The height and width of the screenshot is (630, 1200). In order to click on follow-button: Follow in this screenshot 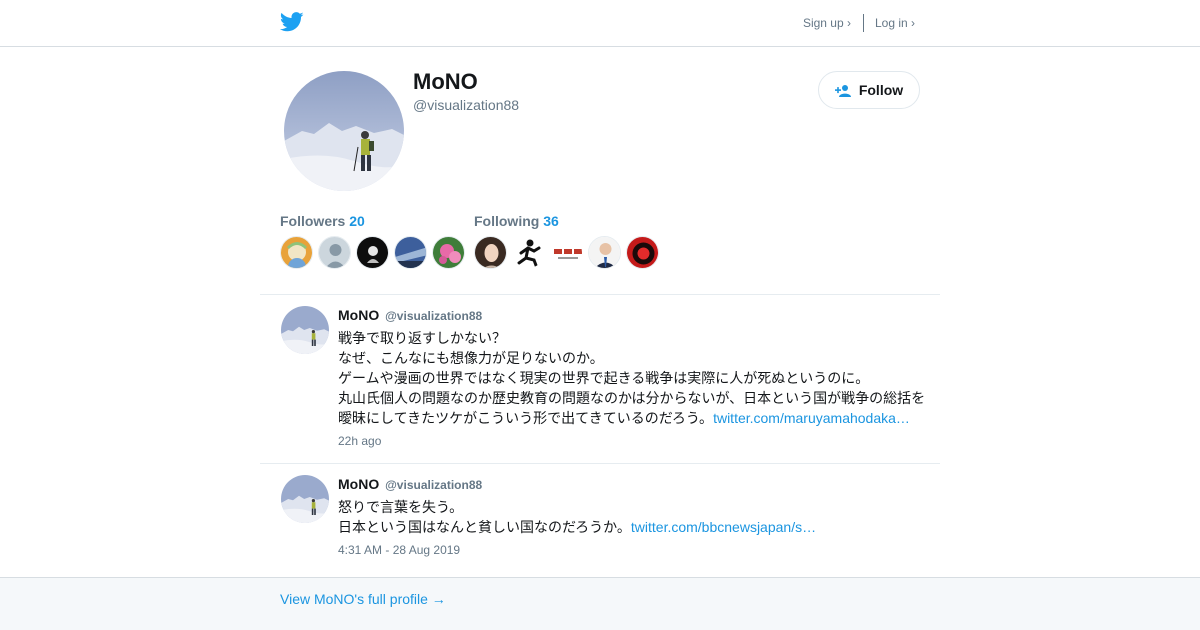, I will do `click(869, 90)`.